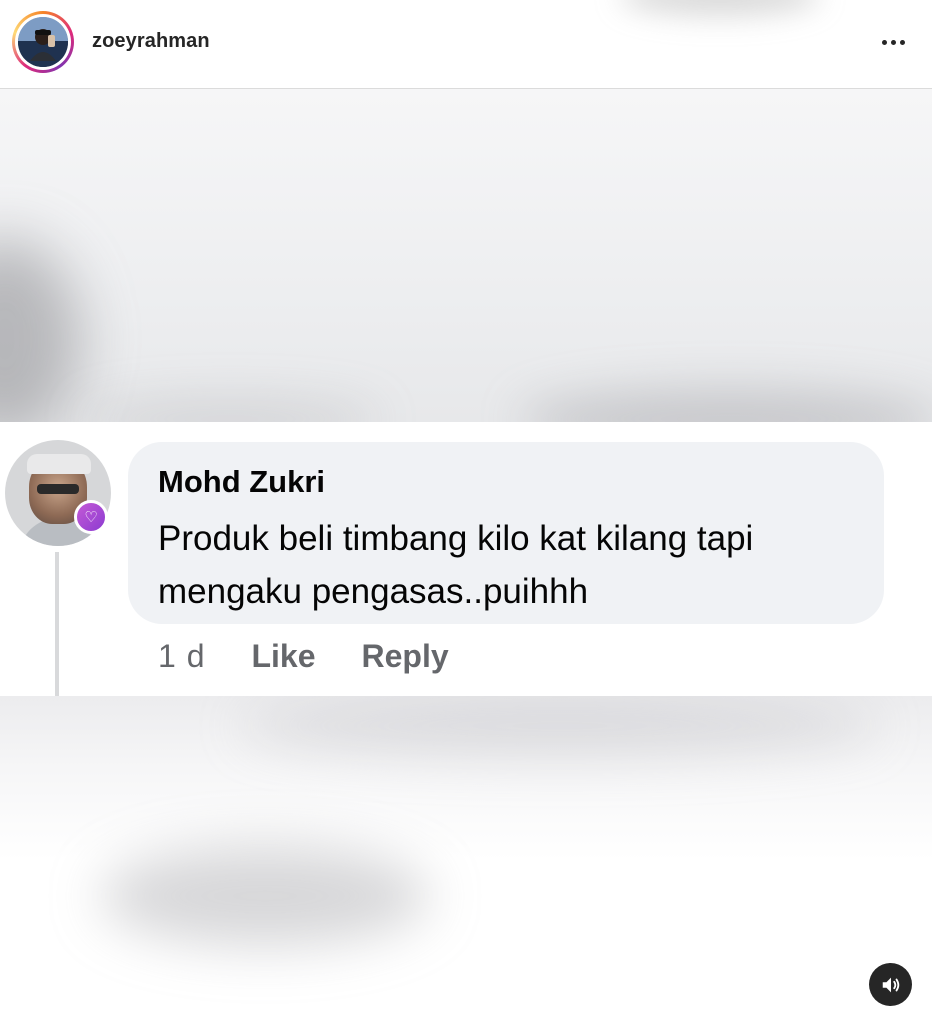  I want to click on post-header: zoeyrahman, so click(466, 44).